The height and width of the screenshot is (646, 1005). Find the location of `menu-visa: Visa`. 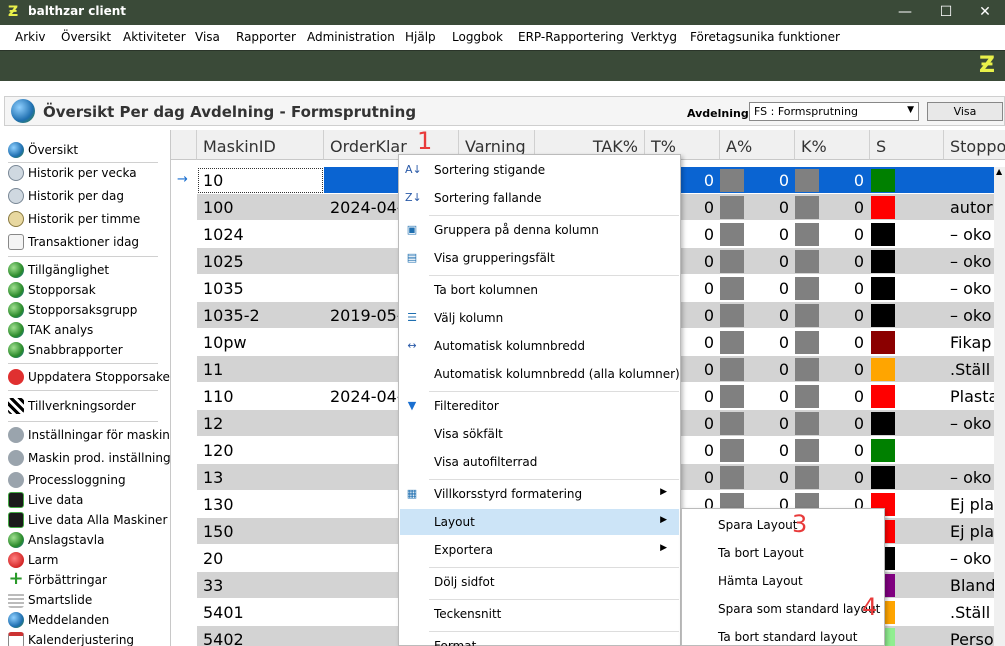

menu-visa: Visa is located at coordinates (207, 37).